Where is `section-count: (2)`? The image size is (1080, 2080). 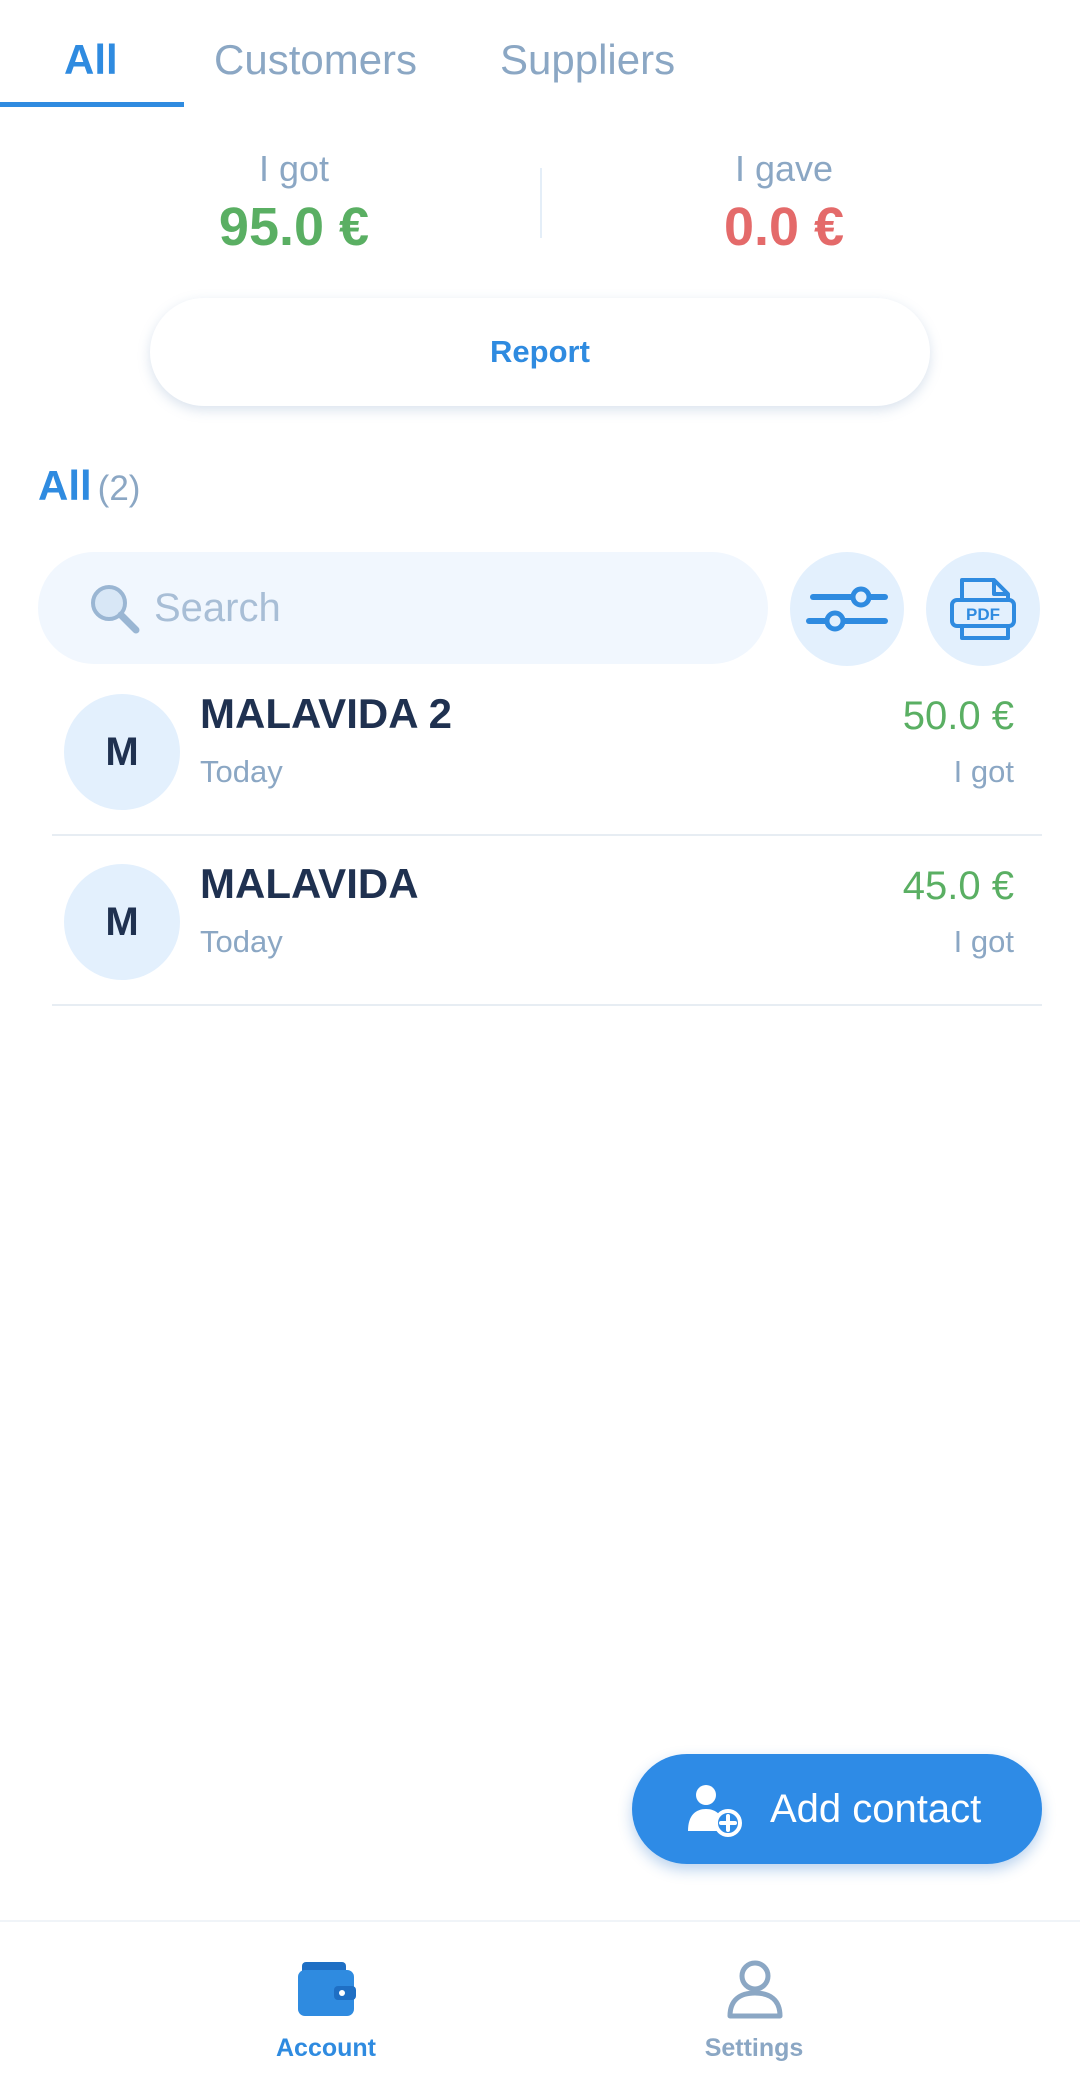
section-count: (2) is located at coordinates (119, 488).